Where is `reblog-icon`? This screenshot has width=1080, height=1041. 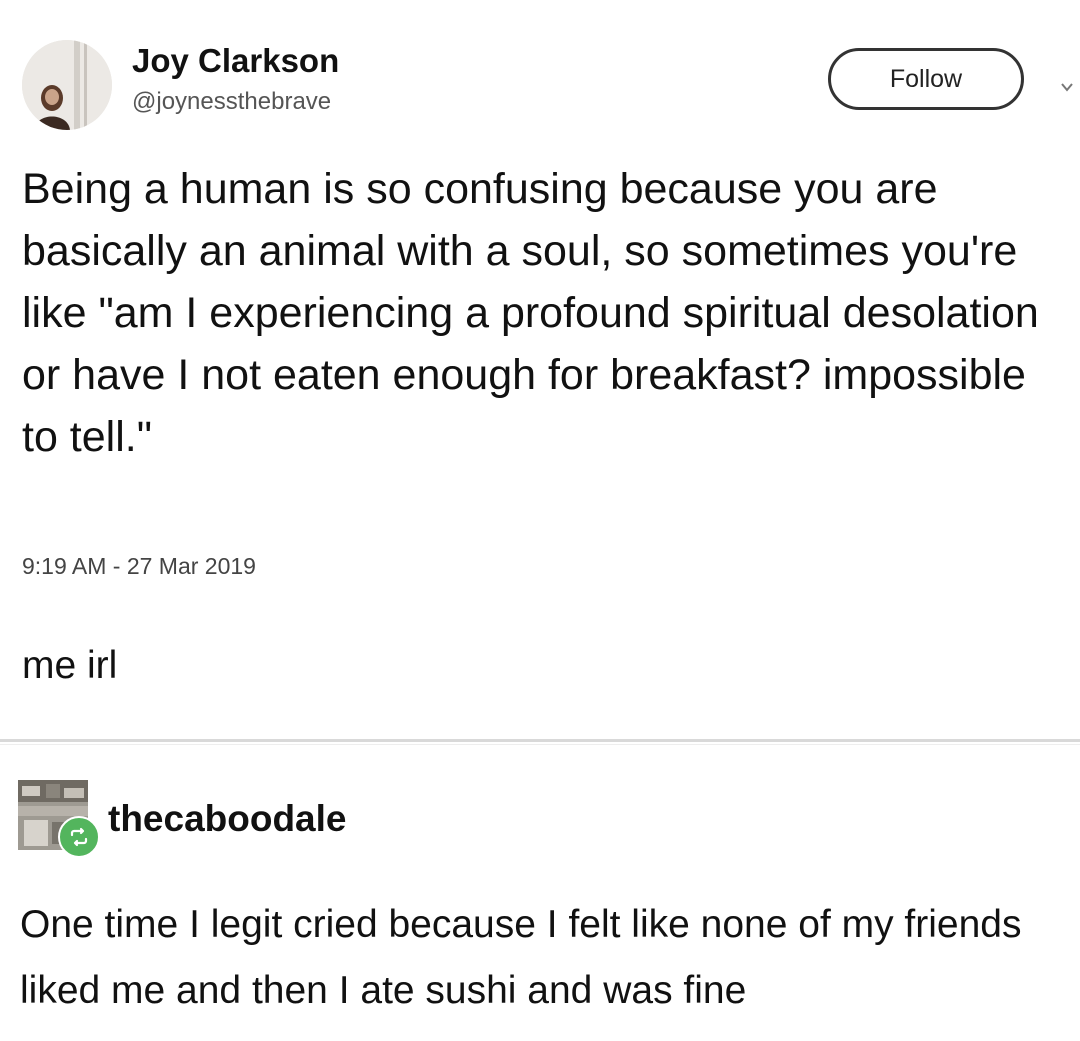
reblog-icon is located at coordinates (79, 837).